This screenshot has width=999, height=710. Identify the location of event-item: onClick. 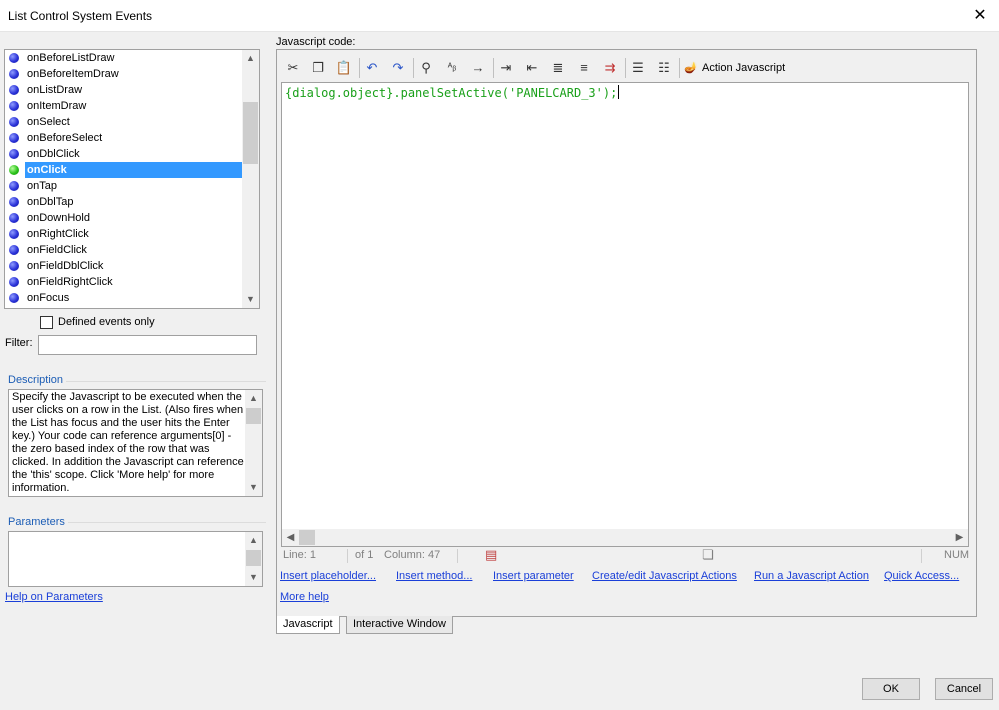
(124, 170).